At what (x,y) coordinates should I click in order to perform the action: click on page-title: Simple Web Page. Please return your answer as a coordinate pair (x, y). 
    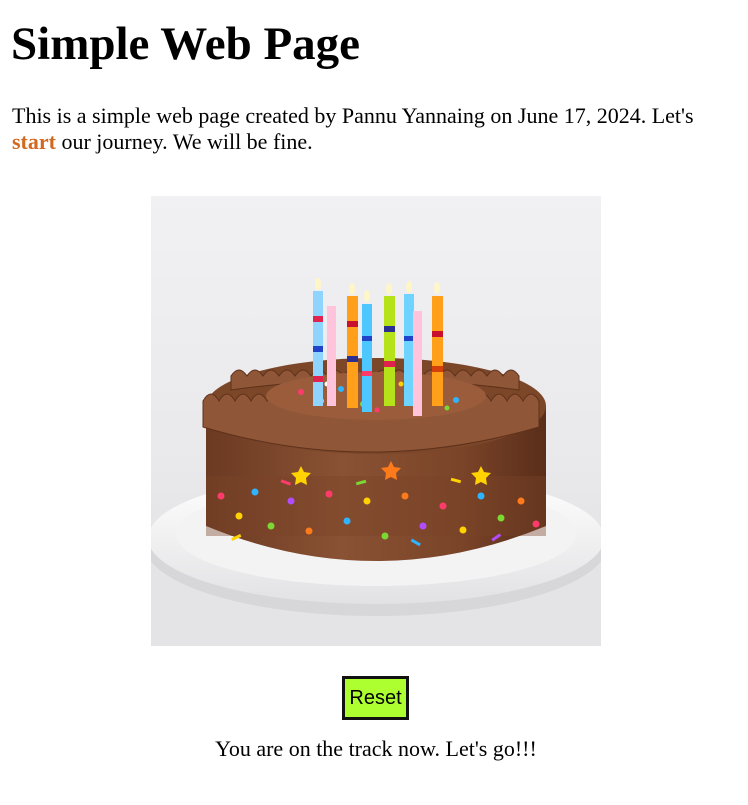
    Looking at the image, I should click on (186, 44).